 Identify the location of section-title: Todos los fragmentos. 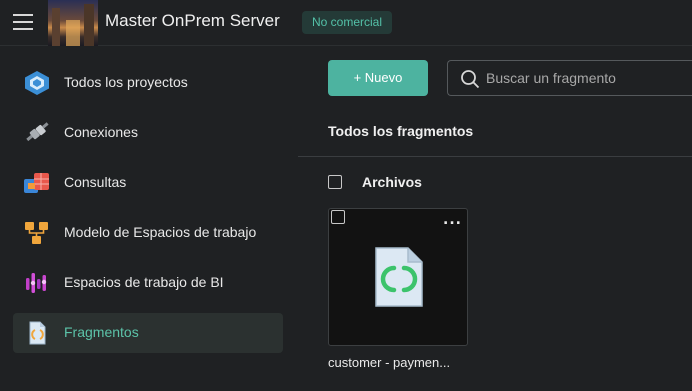
(401, 131).